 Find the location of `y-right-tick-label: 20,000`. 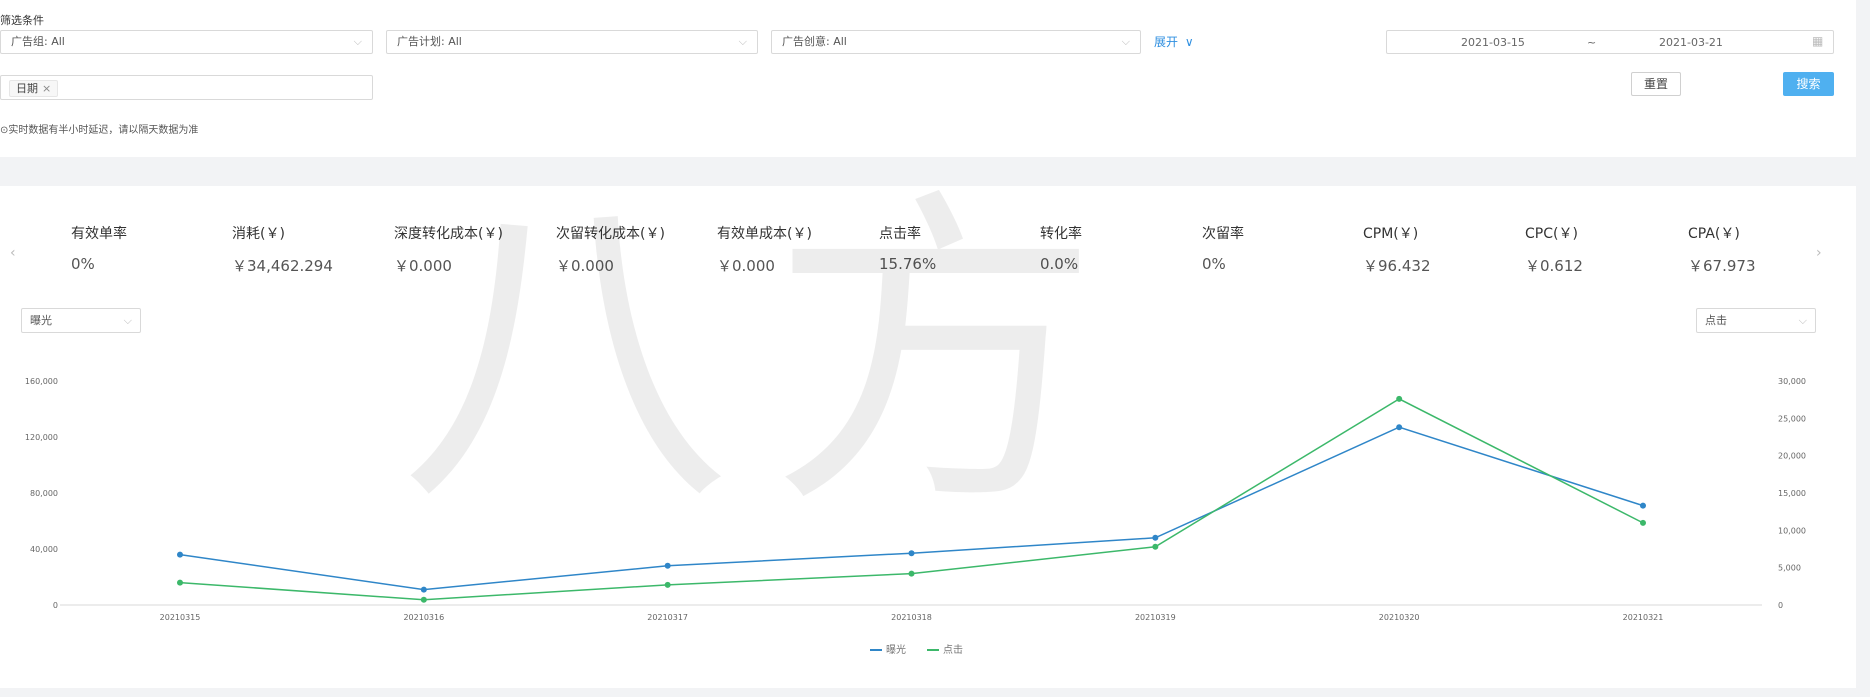

y-right-tick-label: 20,000 is located at coordinates (1792, 456).